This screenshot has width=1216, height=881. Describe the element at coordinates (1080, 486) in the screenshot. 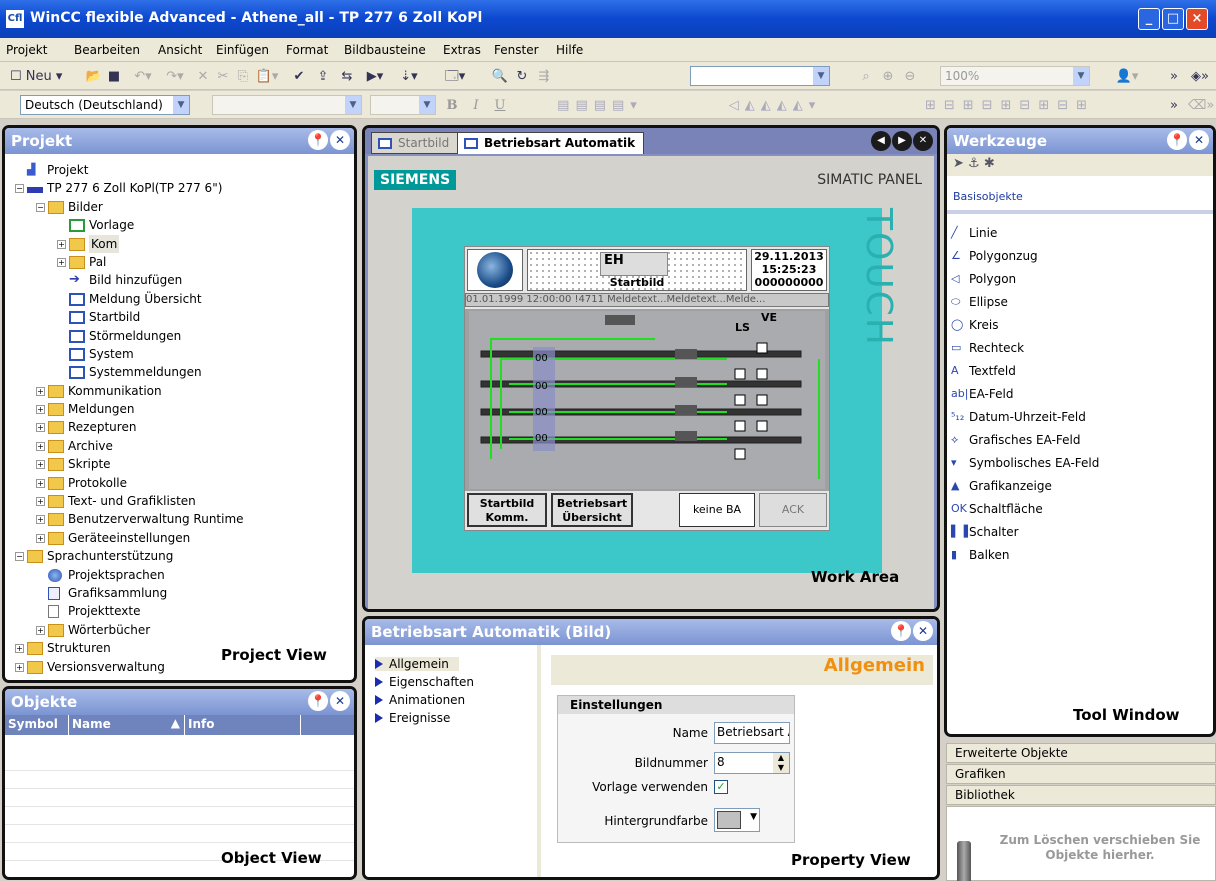

I see `tool-grafikanzeige: ▲ Grafikanzeige` at that location.